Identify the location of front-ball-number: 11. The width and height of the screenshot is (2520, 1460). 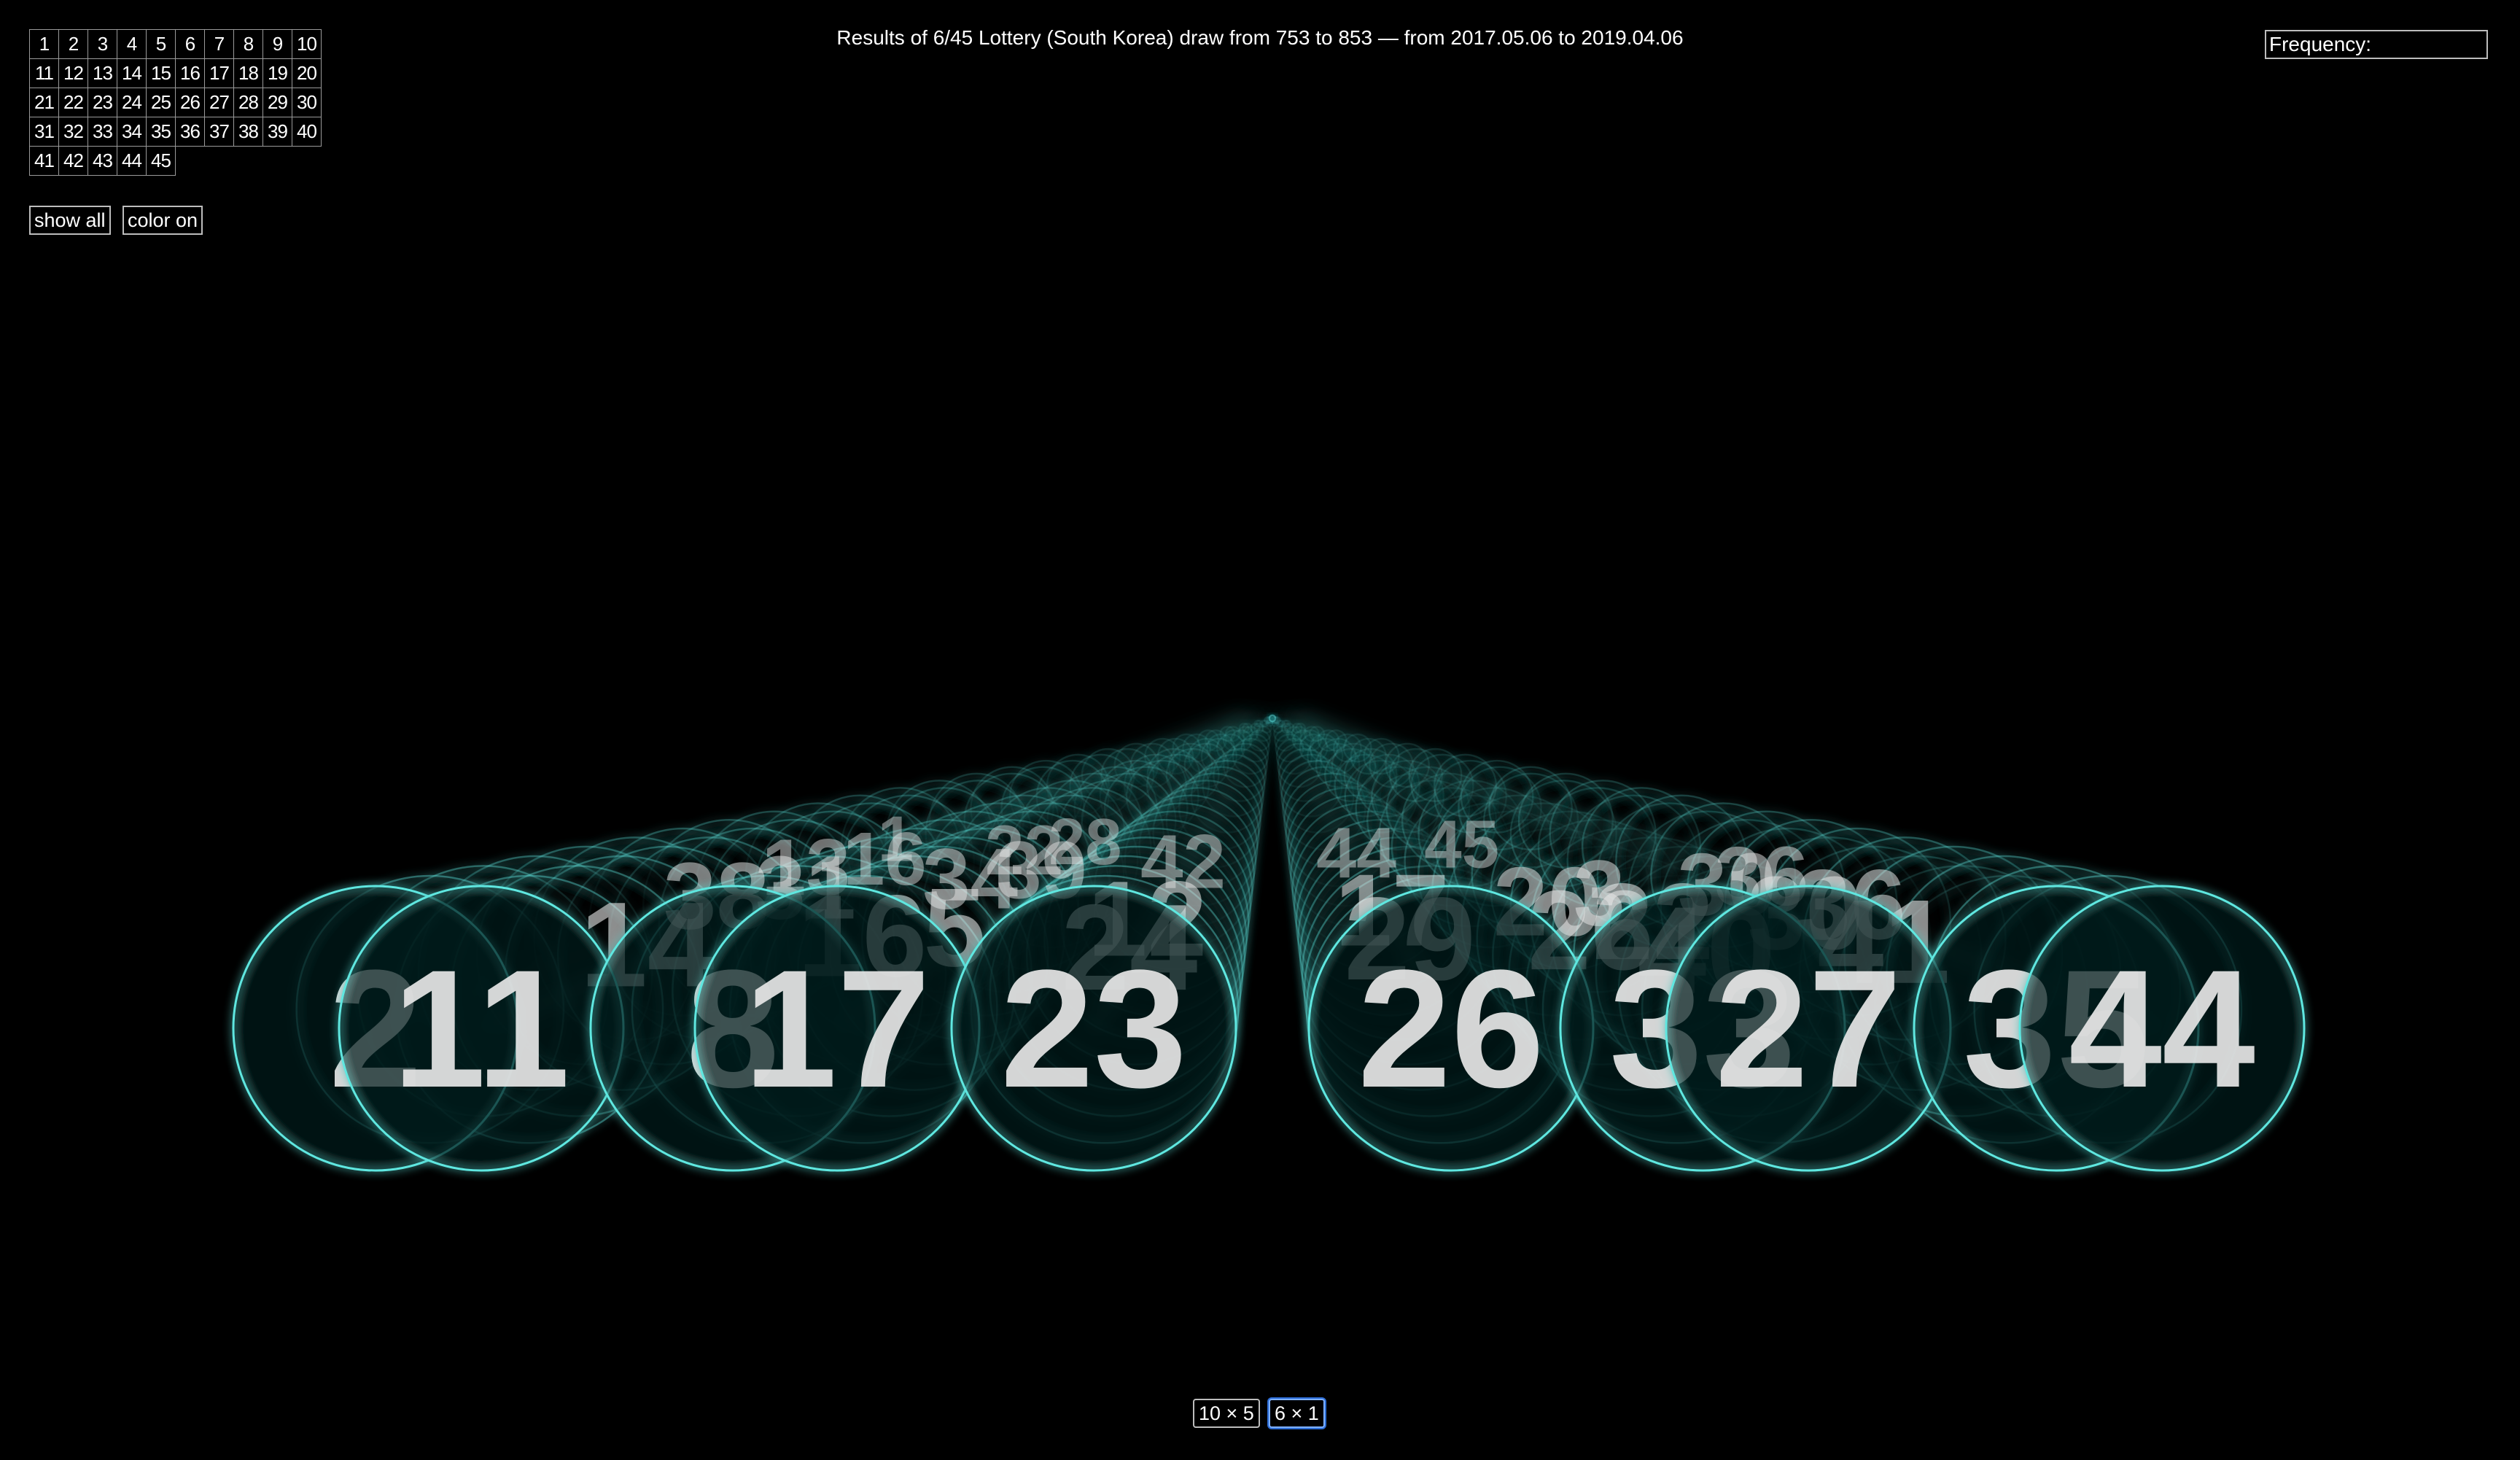
(480, 1028).